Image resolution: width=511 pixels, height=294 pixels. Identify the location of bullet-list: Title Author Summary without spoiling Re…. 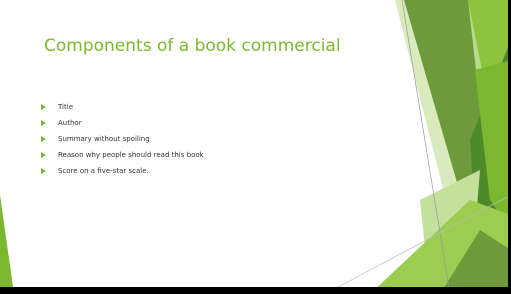
(122, 139).